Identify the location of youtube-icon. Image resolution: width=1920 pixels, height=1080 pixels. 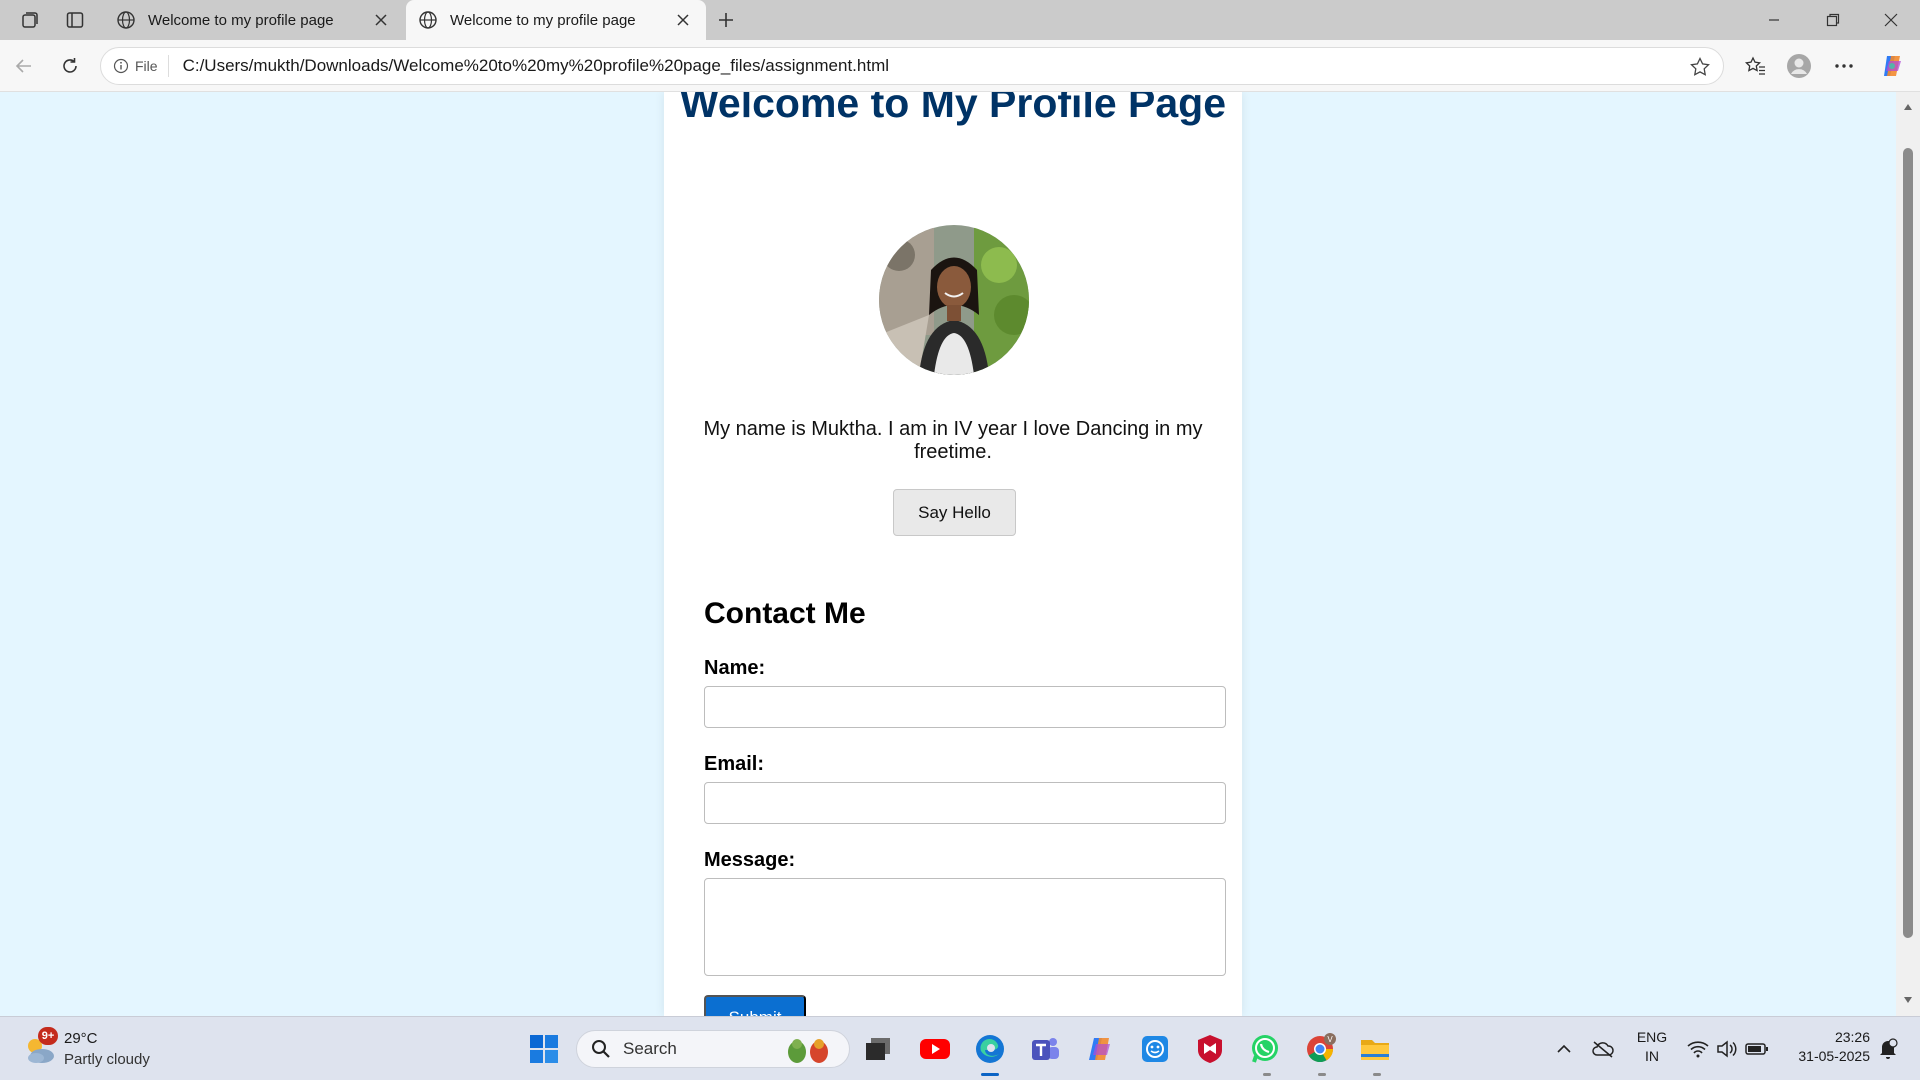
(935, 1049).